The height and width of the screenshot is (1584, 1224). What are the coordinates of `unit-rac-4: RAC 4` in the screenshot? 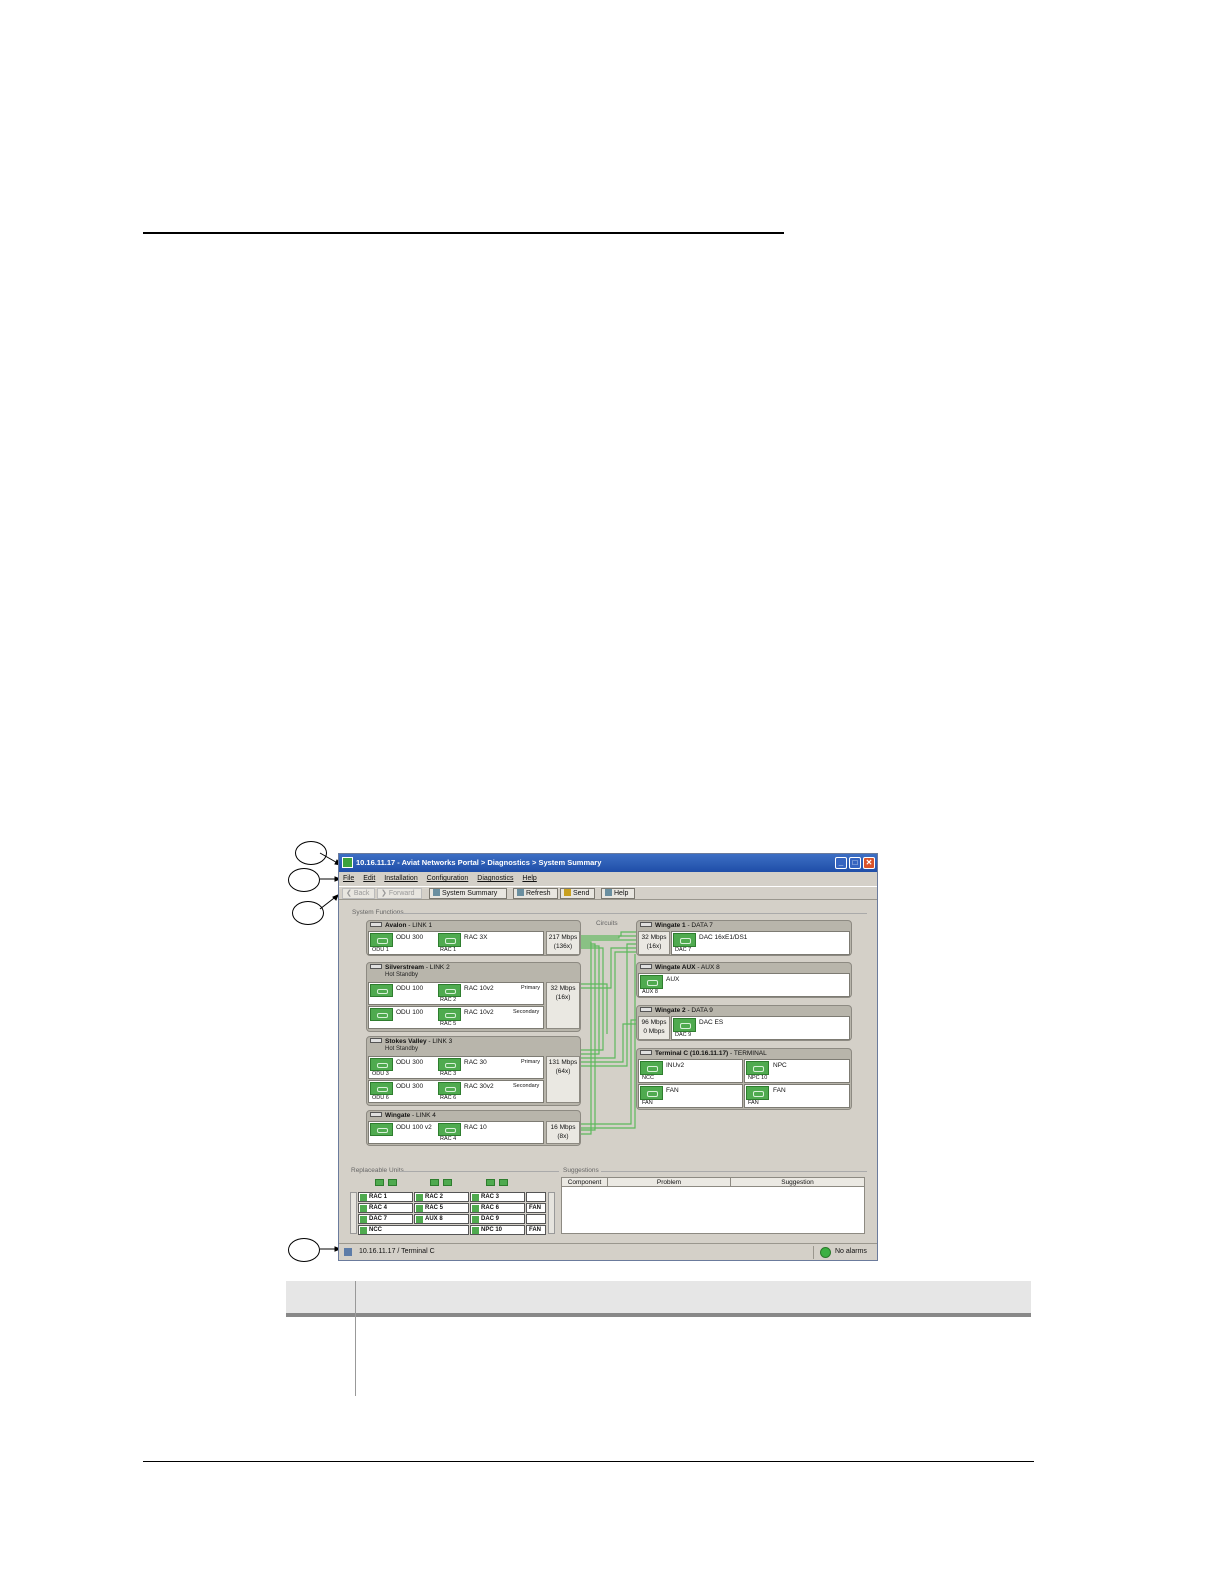 It's located at (385, 1208).